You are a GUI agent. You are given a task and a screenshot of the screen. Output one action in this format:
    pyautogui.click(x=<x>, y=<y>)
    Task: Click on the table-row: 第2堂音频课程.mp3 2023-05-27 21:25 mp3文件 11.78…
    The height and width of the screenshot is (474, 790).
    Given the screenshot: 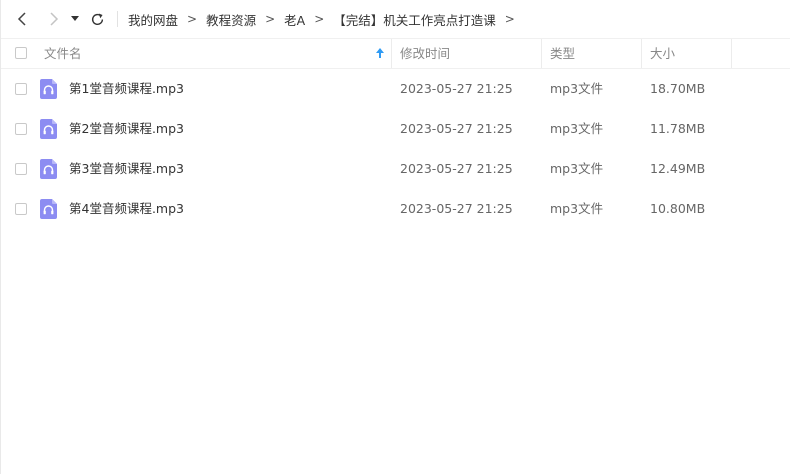 What is the action you would take?
    pyautogui.click(x=395, y=129)
    